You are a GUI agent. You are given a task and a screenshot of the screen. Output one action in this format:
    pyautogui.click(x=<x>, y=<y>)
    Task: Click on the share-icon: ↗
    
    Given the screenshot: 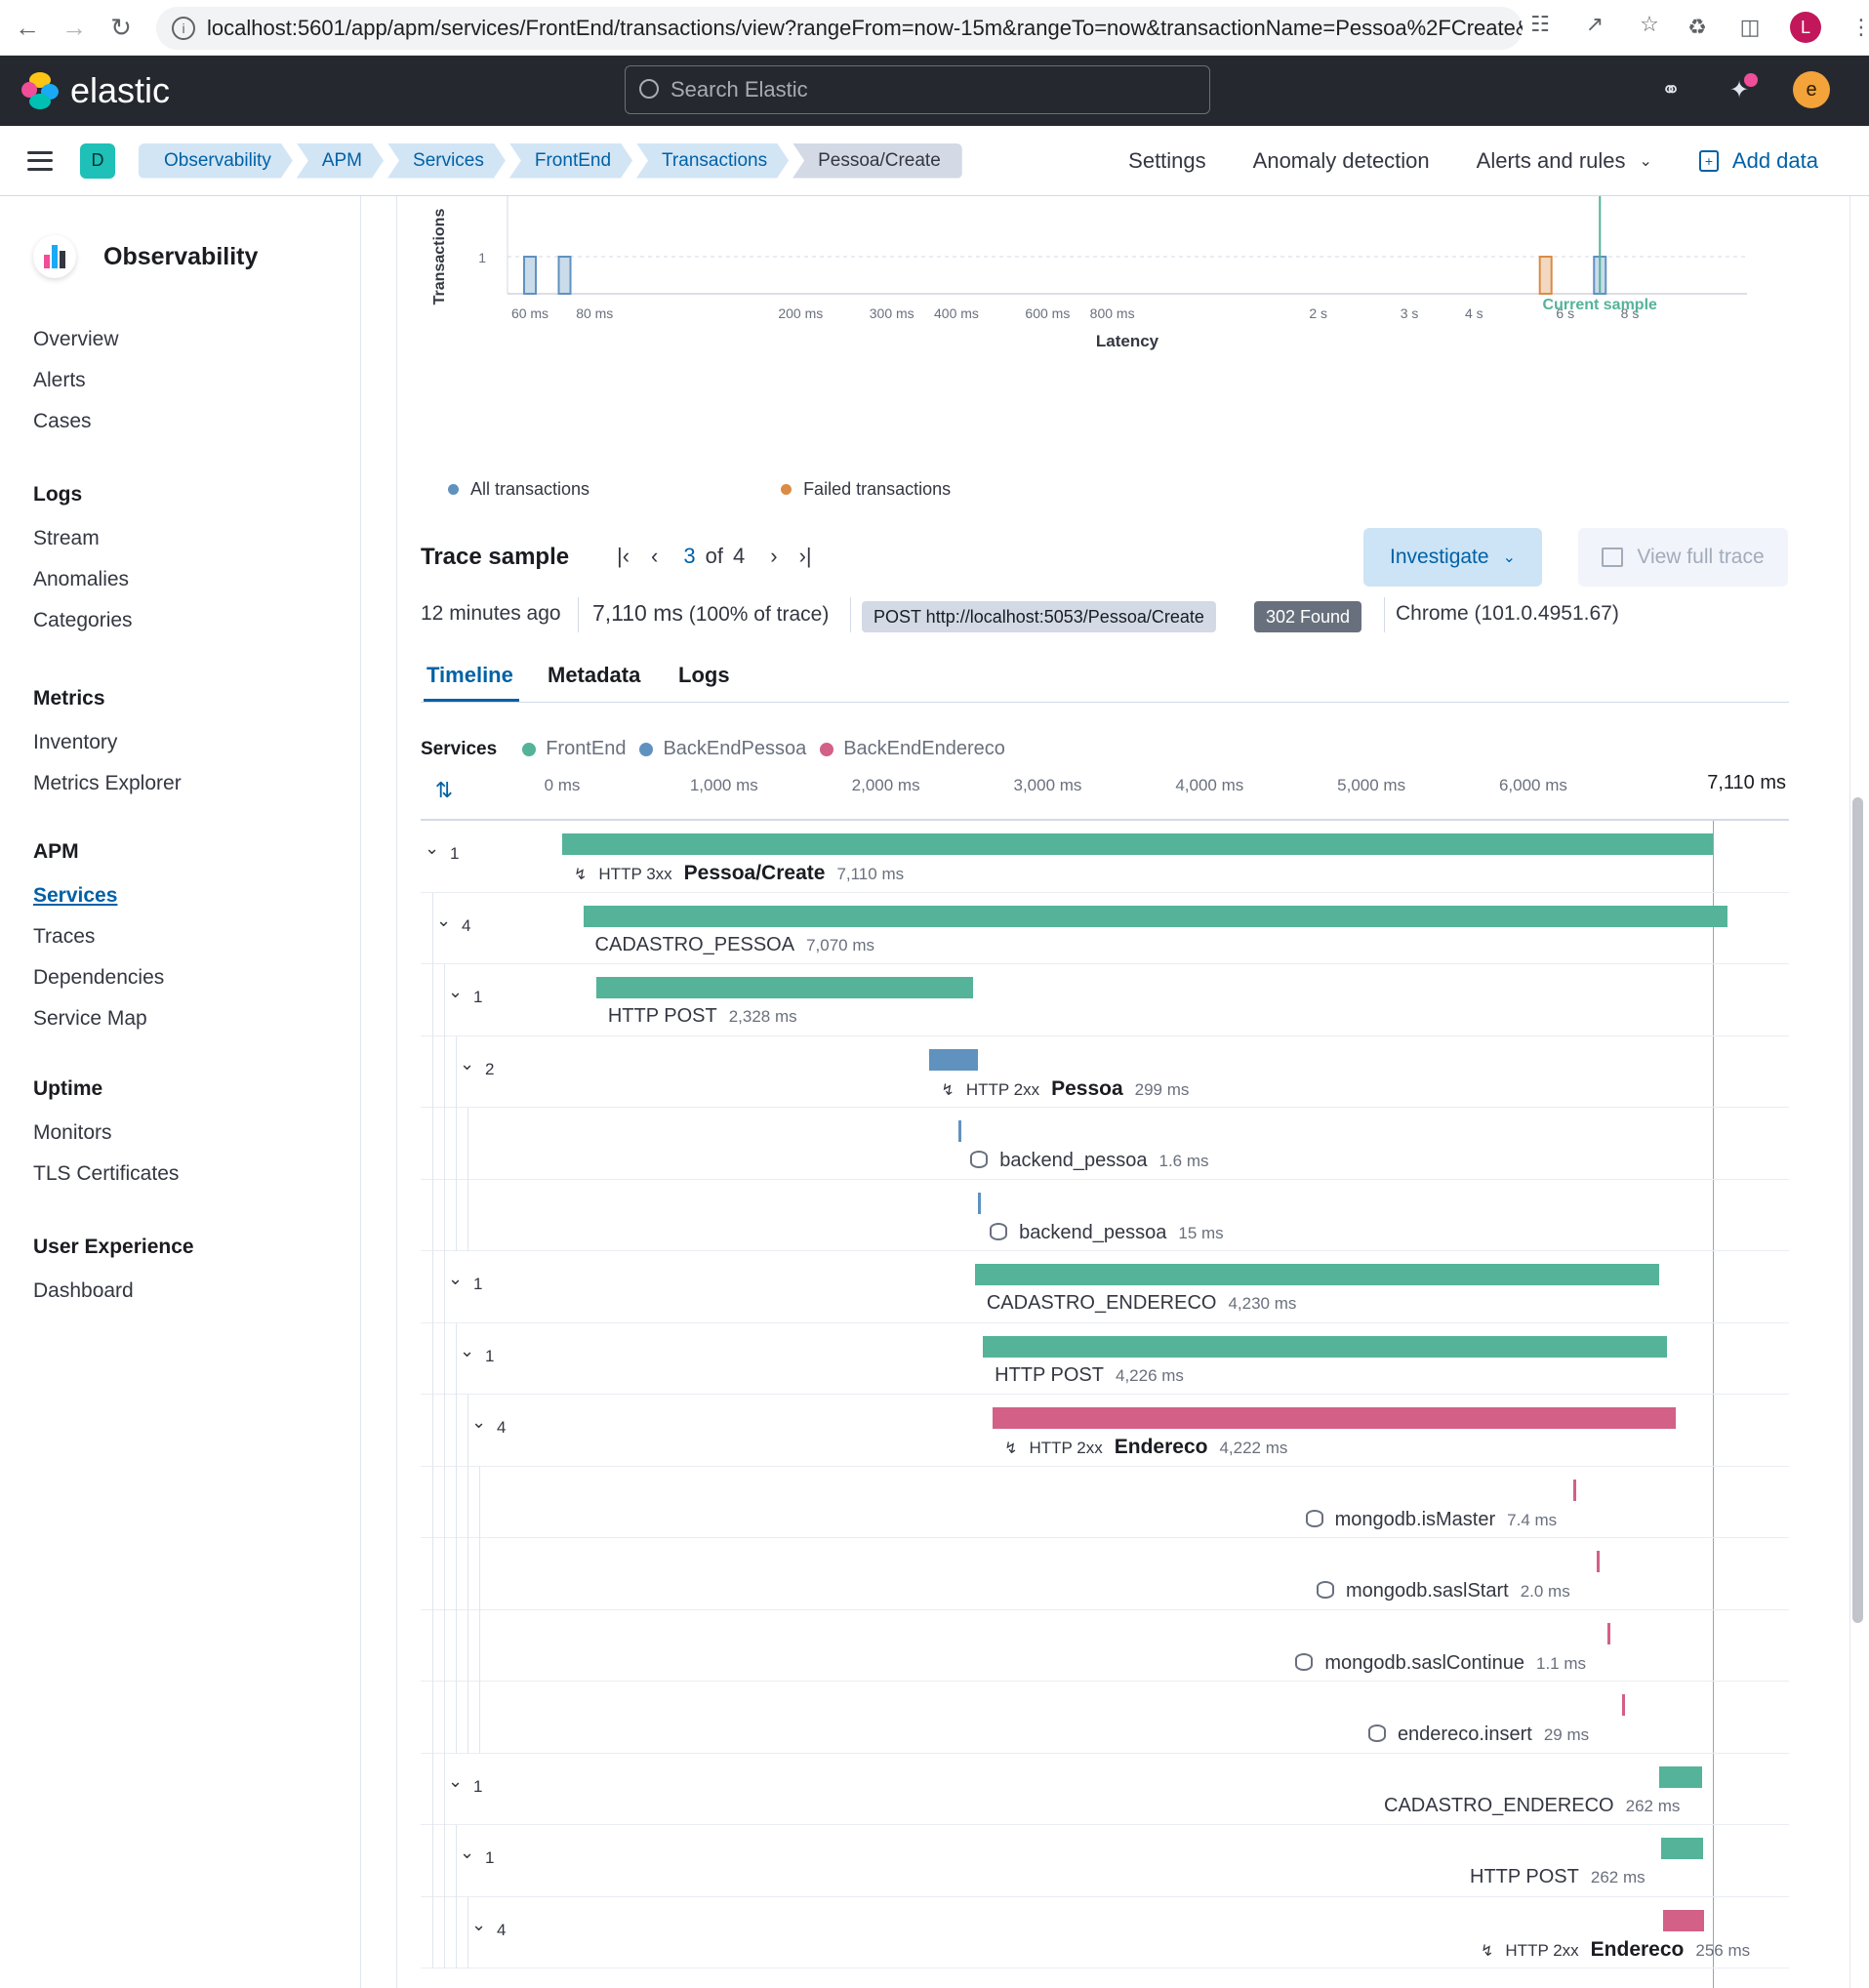 What is the action you would take?
    pyautogui.click(x=1594, y=24)
    